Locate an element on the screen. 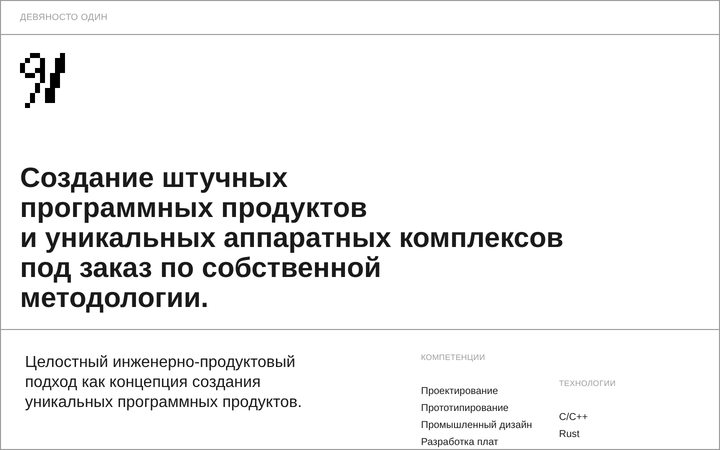 The image size is (720, 450). section-heading: КОМПЕТЕНЦИИ is located at coordinates (453, 358).